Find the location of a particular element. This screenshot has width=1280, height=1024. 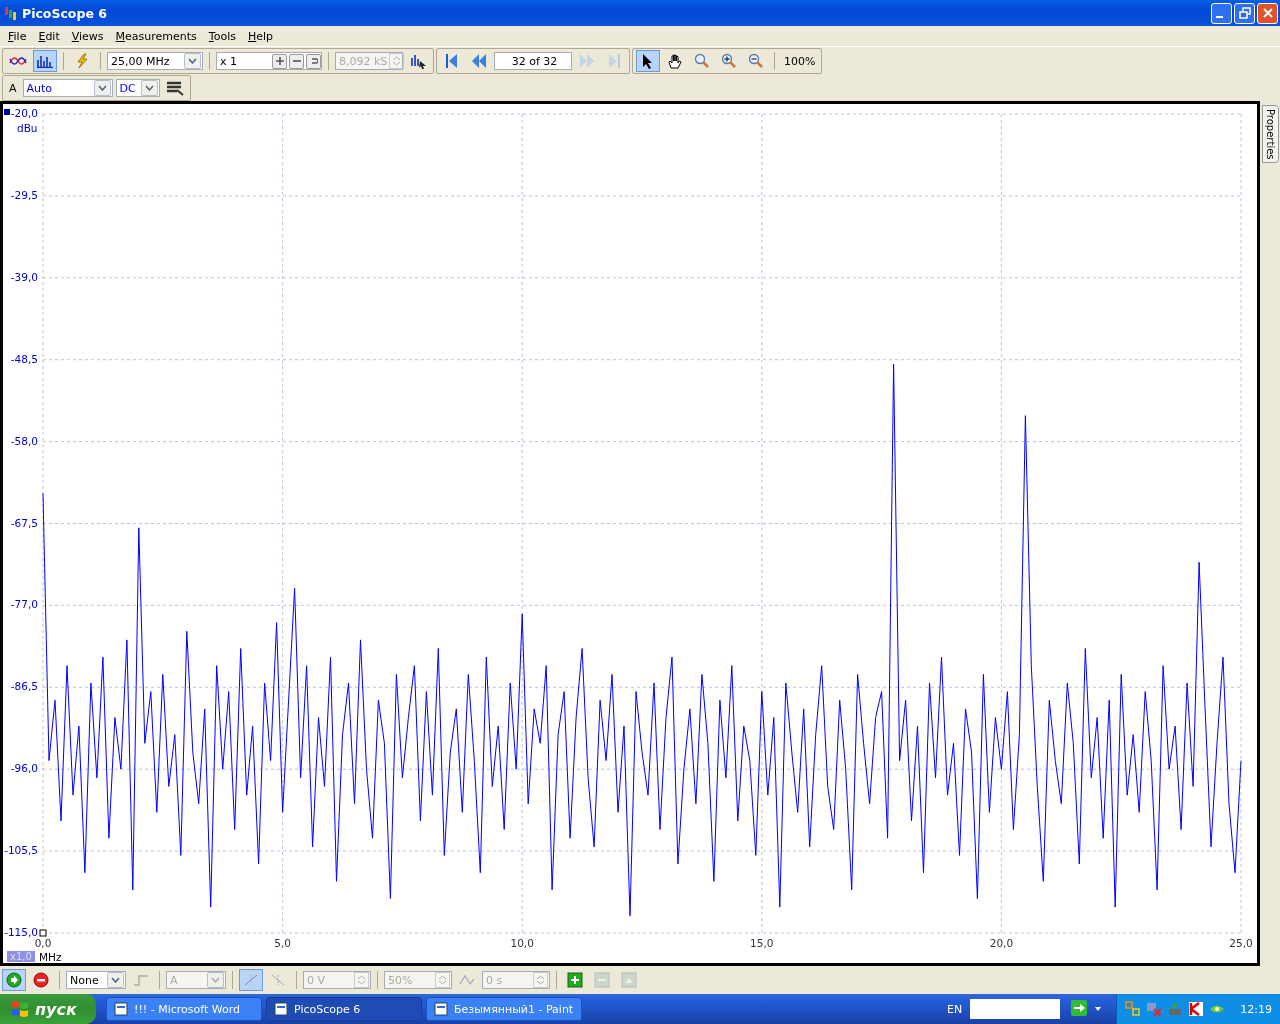

start-button: пуск is located at coordinates (48, 1009).